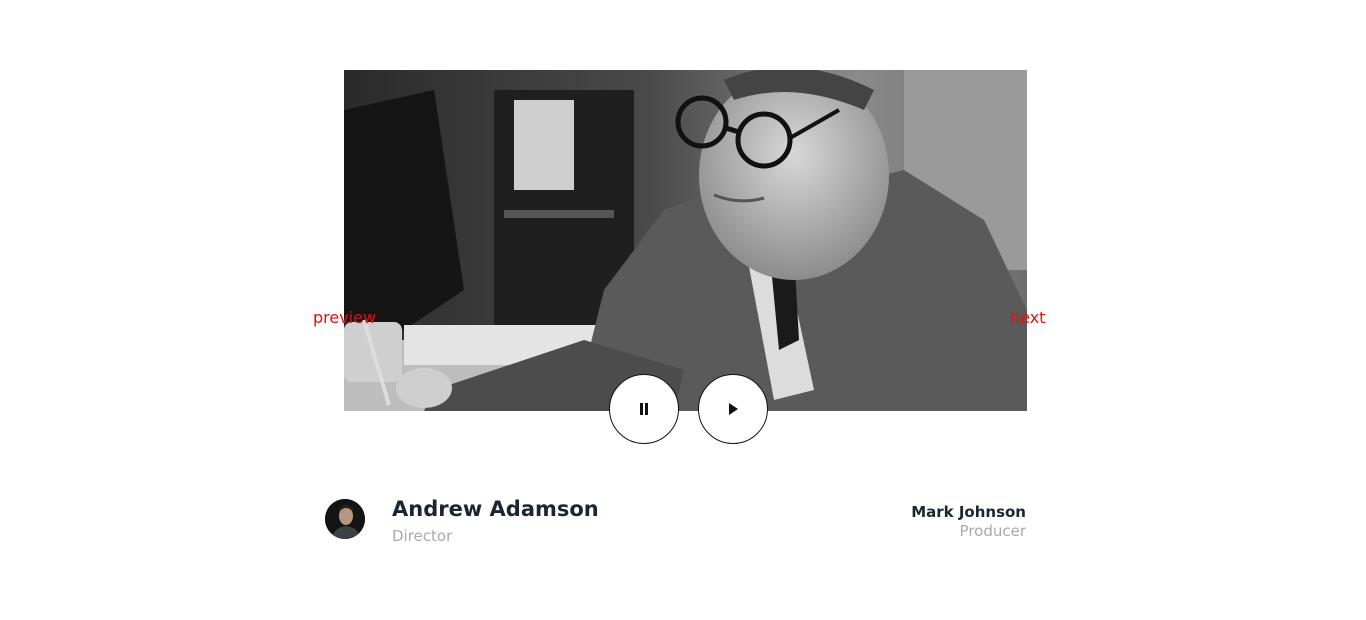 The height and width of the screenshot is (620, 1366). I want to click on director-name: Andrew Adamson, so click(495, 509).